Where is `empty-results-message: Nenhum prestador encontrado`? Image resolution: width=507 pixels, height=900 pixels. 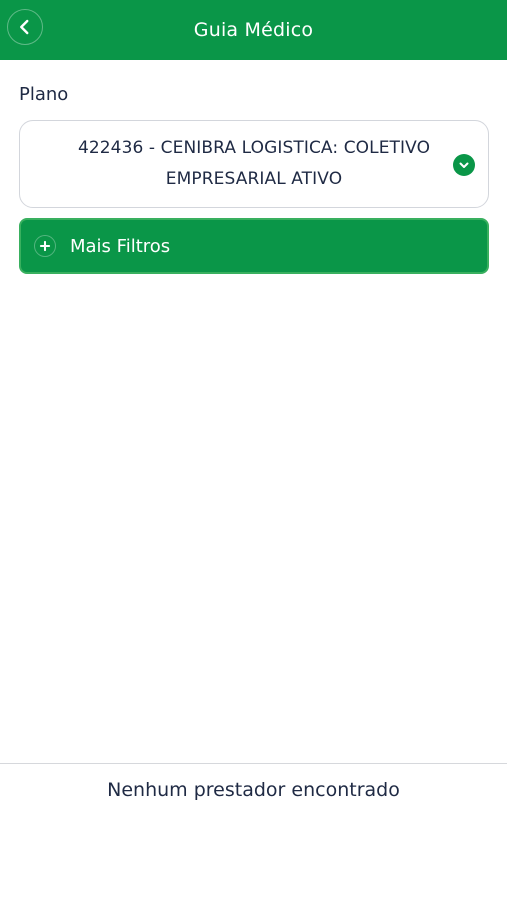 empty-results-message: Nenhum prestador encontrado is located at coordinates (253, 790).